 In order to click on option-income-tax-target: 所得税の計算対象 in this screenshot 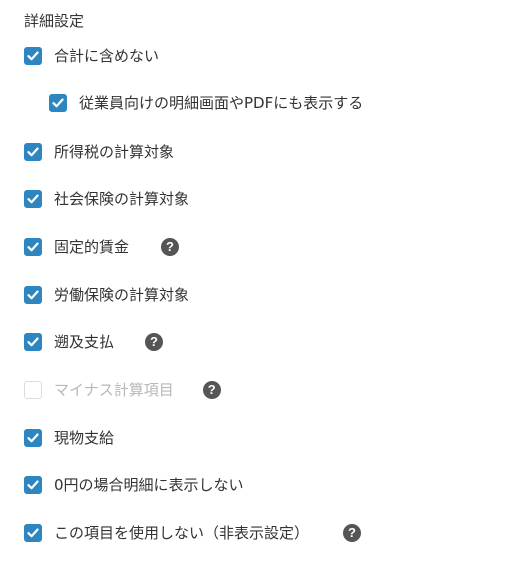, I will do `click(99, 152)`.